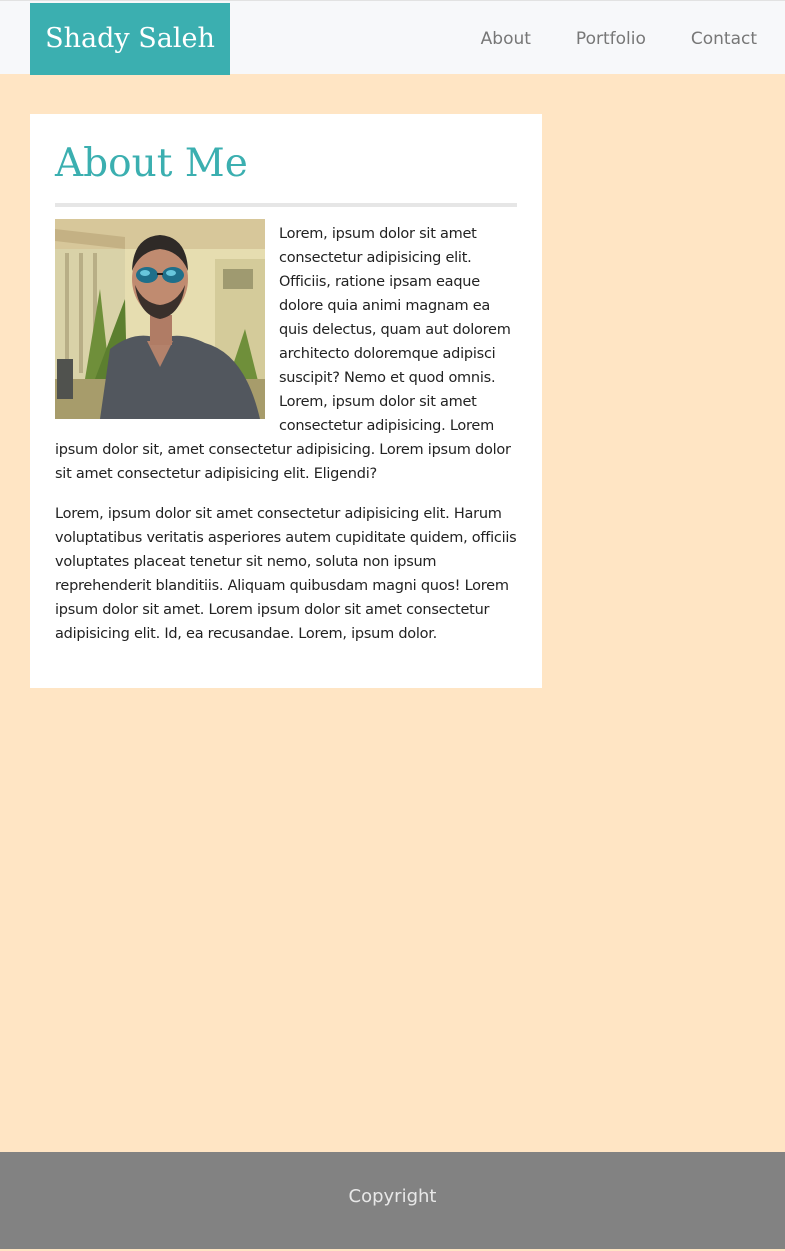 Image resolution: width=785 pixels, height=1251 pixels. Describe the element at coordinates (611, 39) in the screenshot. I see `nav-link-portfolio: Portfolio` at that location.